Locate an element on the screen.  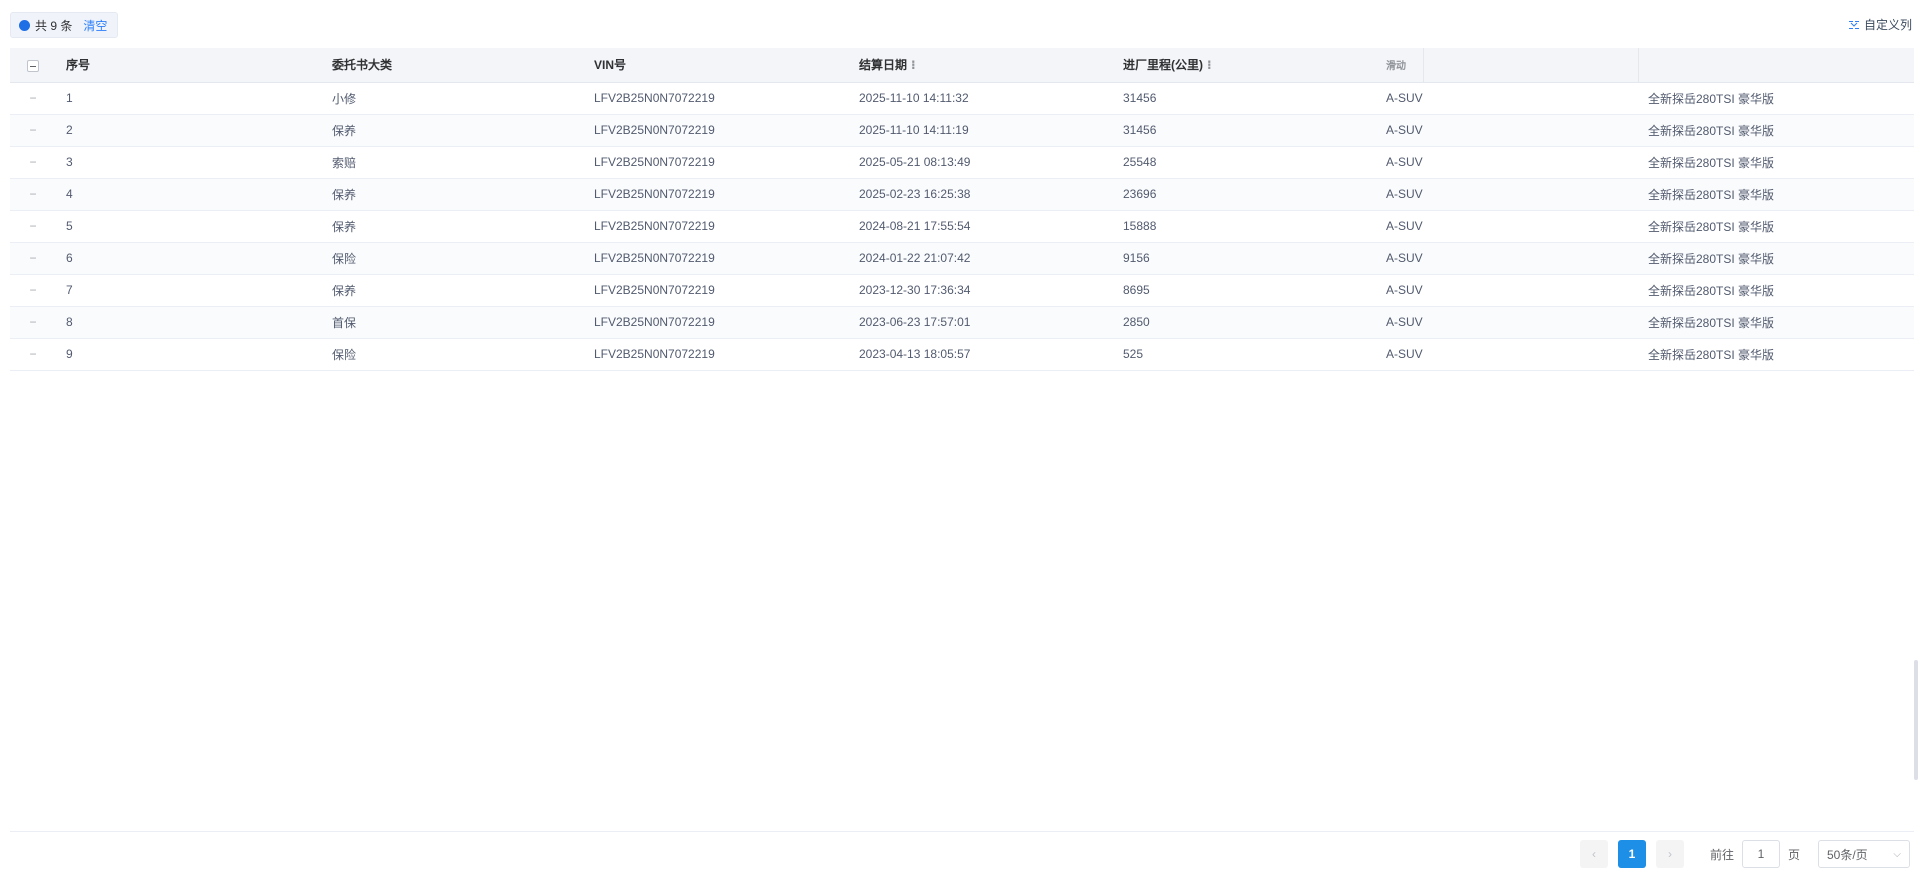
vertical-scrollbar is located at coordinates (1916, 720).